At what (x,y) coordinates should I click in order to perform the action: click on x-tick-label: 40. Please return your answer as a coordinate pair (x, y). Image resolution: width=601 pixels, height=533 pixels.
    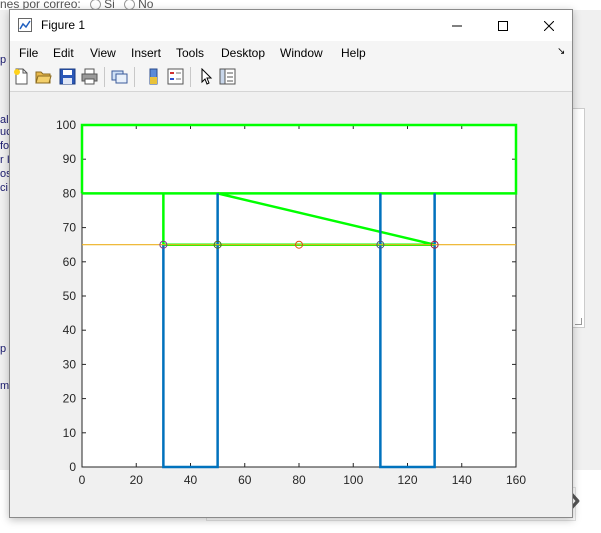
    Looking at the image, I should click on (191, 480).